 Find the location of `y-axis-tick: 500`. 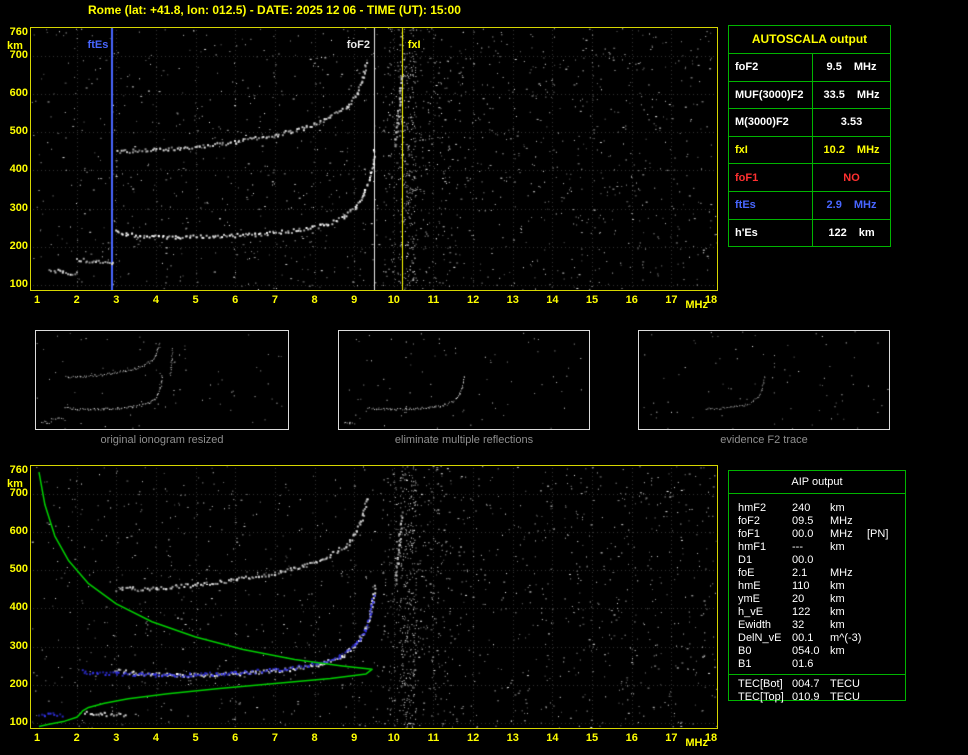

y-axis-tick: 500 is located at coordinates (18, 569).